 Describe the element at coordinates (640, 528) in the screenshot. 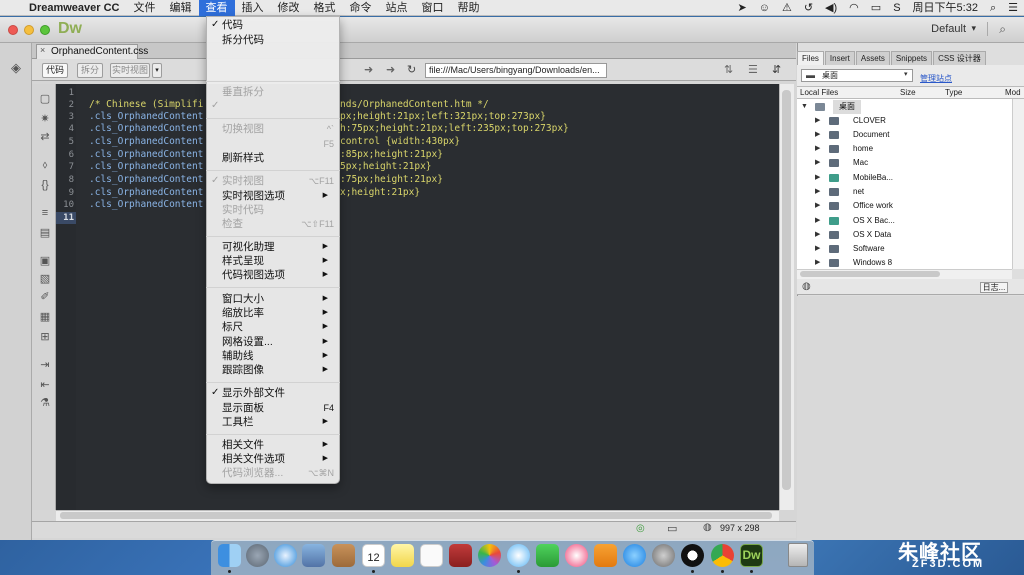

I see `validation-ok-icon: ◎` at that location.